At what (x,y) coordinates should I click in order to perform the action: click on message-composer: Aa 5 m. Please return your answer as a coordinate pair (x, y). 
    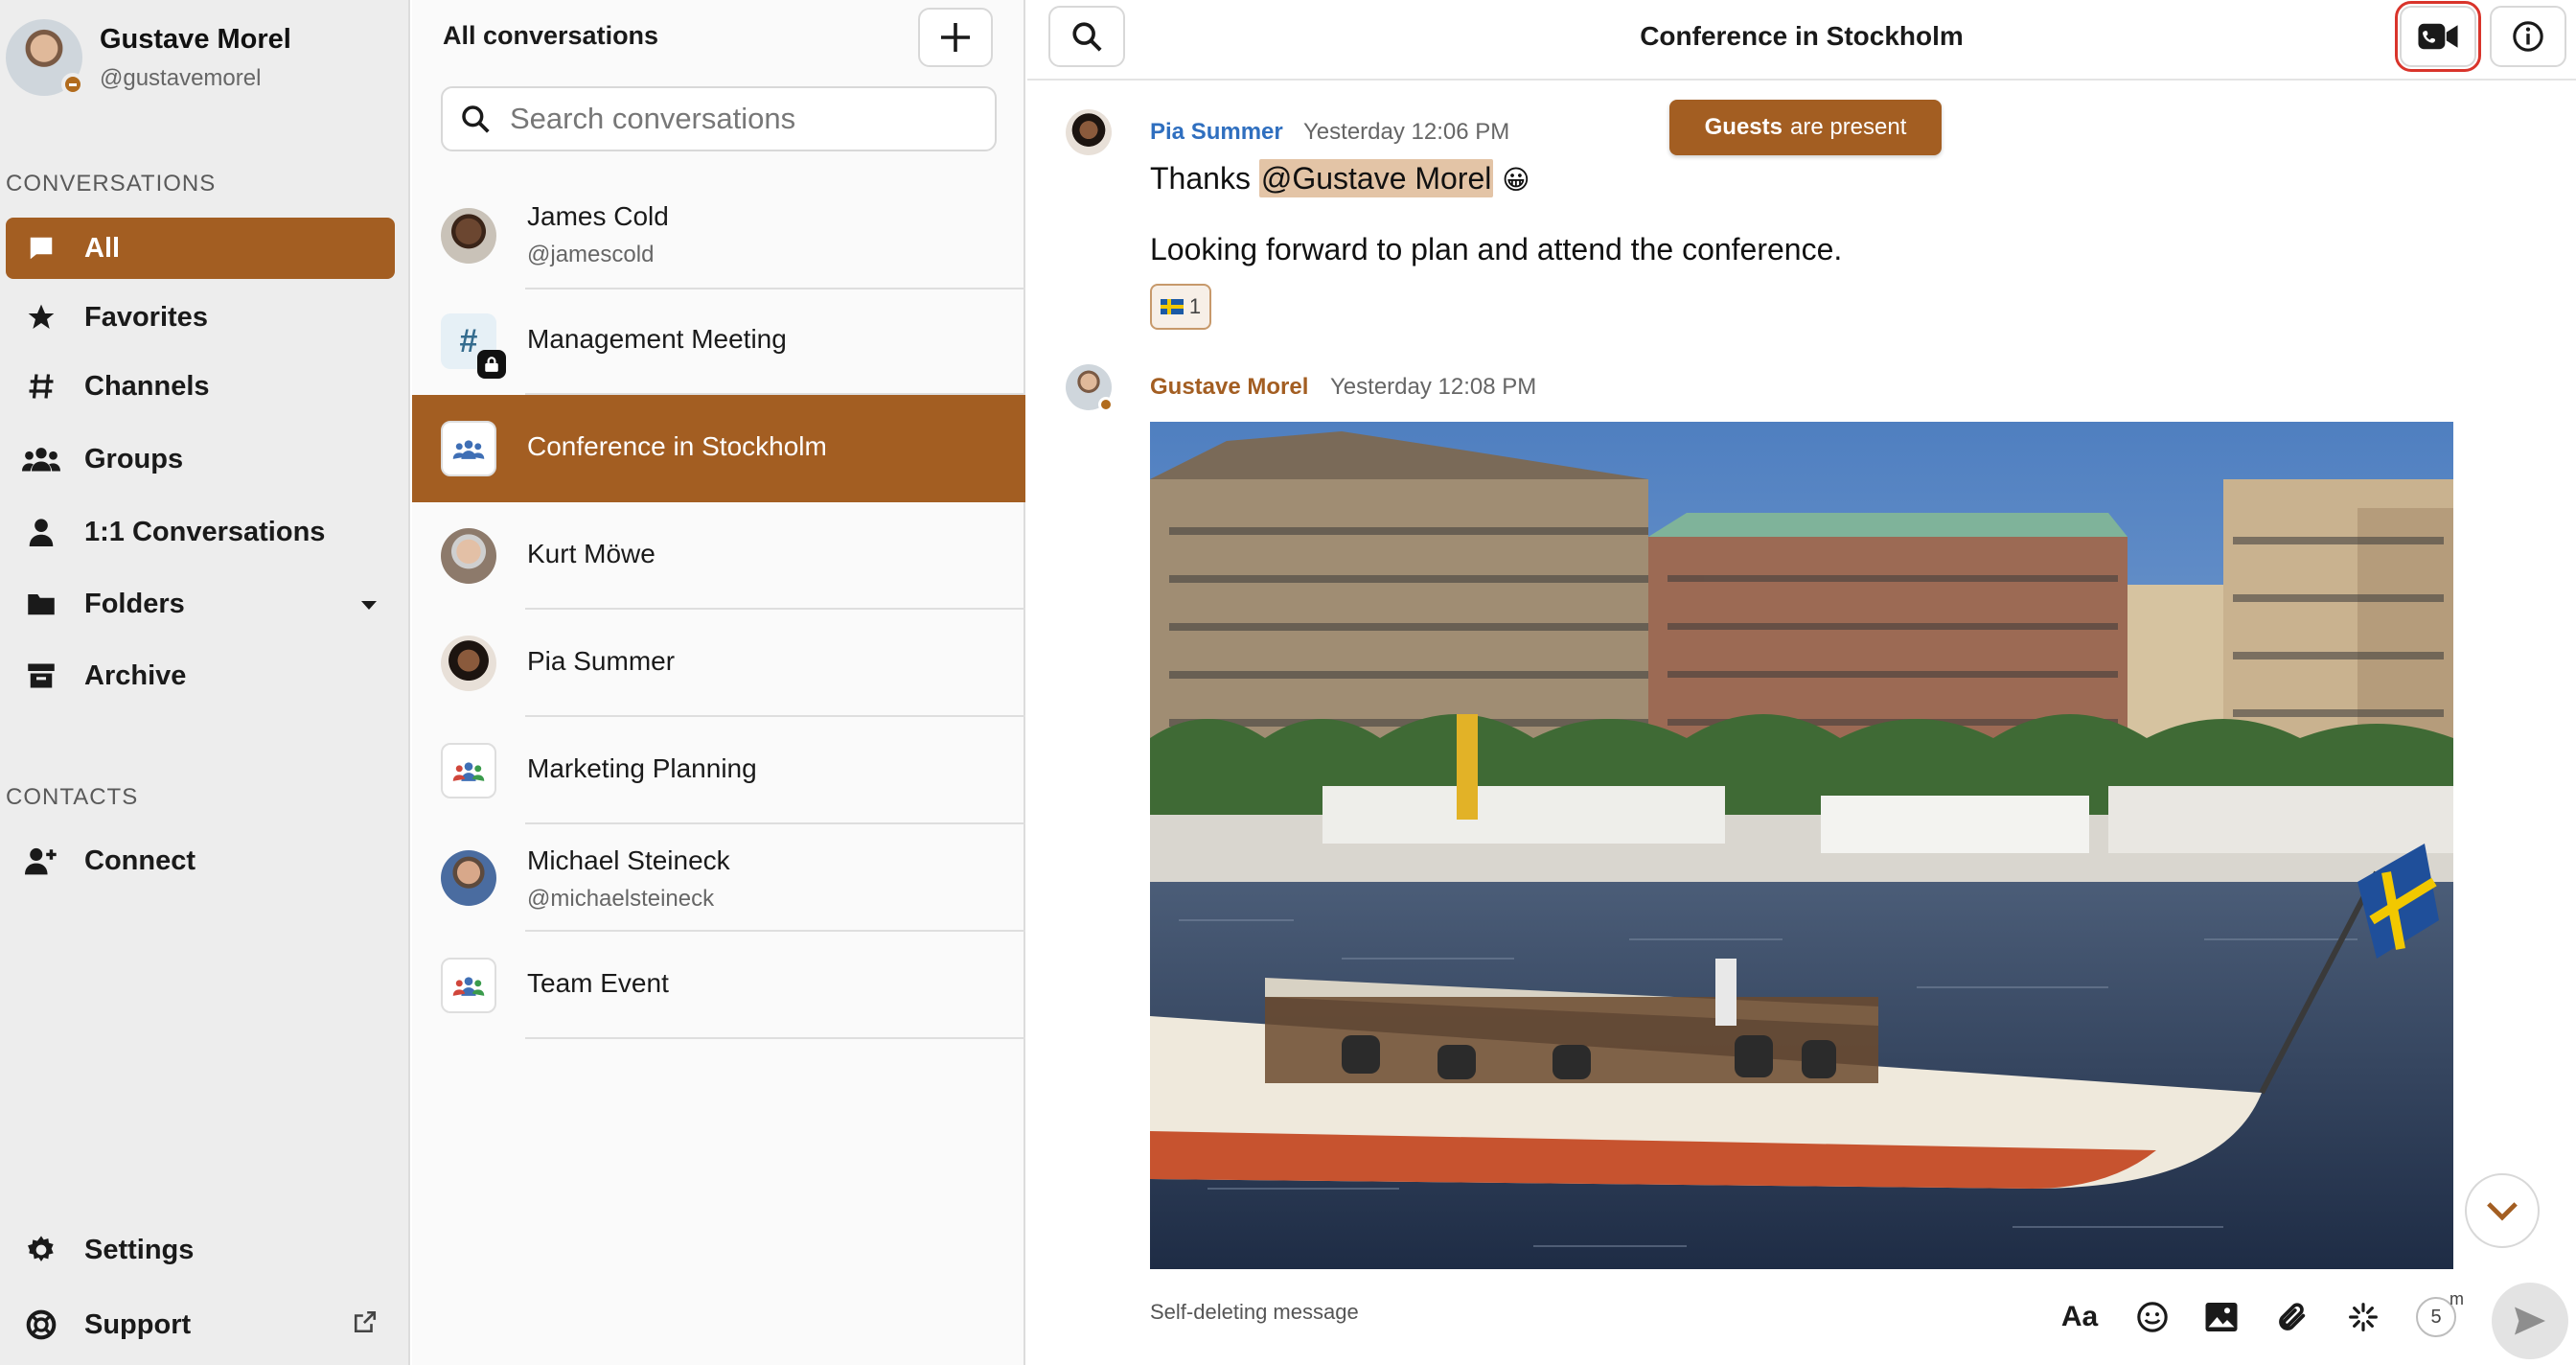
    Looking at the image, I should click on (1801, 1317).